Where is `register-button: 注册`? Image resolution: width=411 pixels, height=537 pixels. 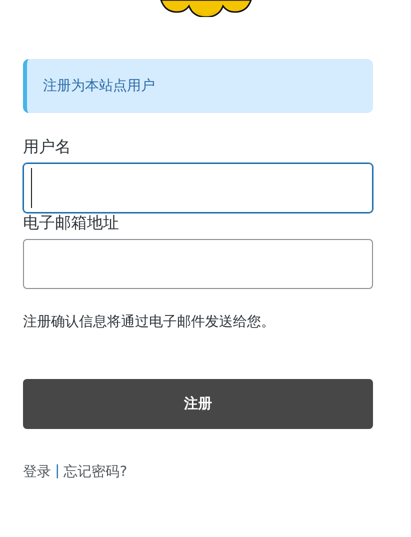
register-button: 注册 is located at coordinates (198, 404).